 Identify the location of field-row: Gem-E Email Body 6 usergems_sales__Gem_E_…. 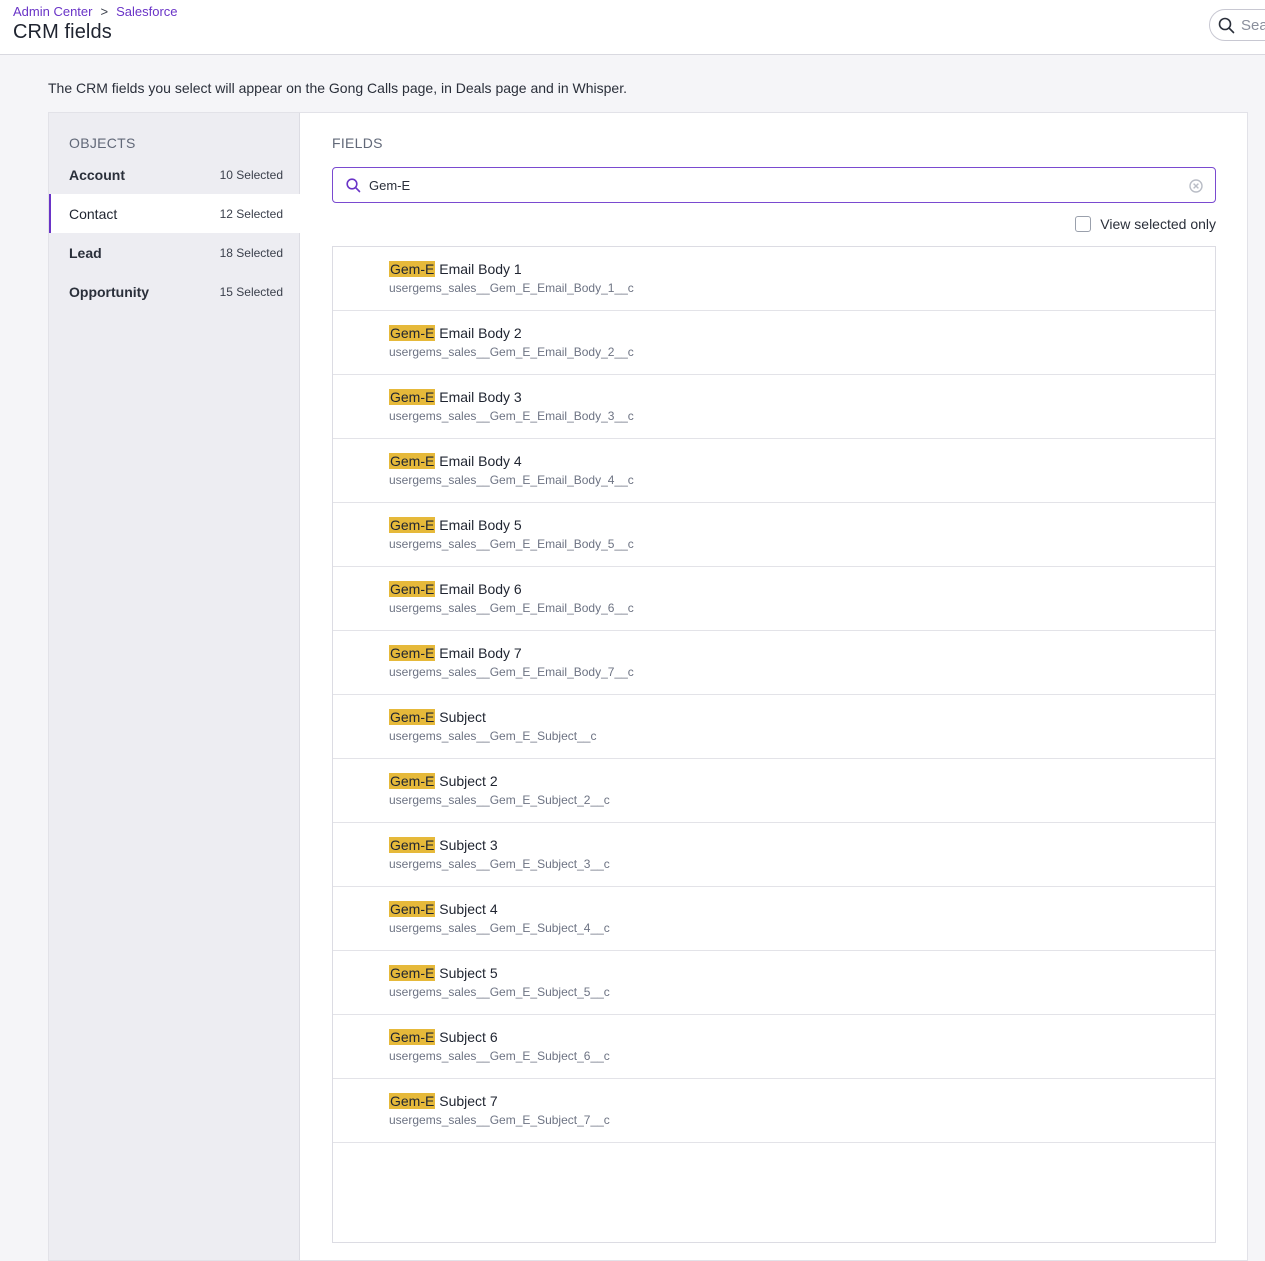
(774, 599).